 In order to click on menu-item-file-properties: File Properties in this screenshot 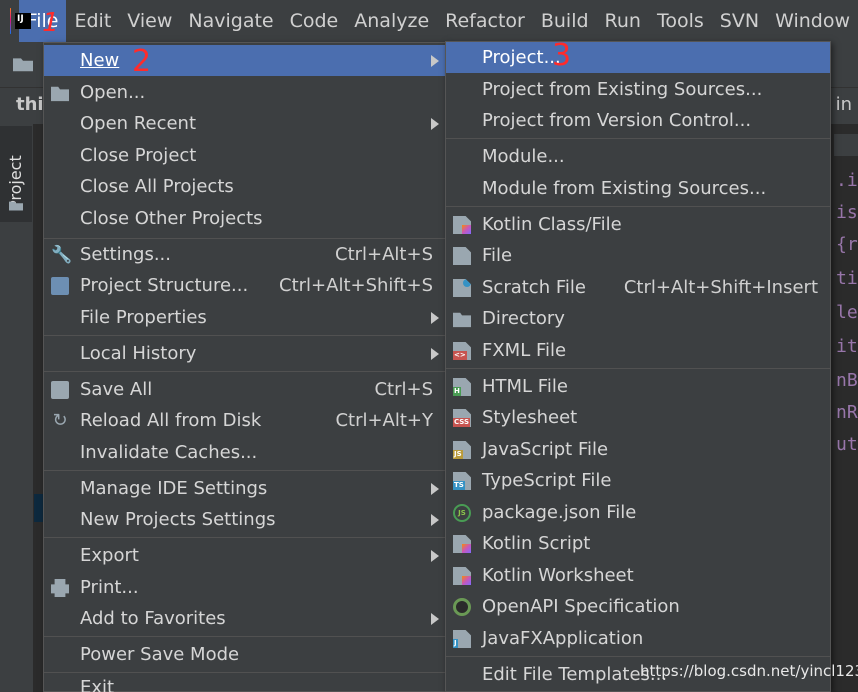, I will do `click(244, 317)`.